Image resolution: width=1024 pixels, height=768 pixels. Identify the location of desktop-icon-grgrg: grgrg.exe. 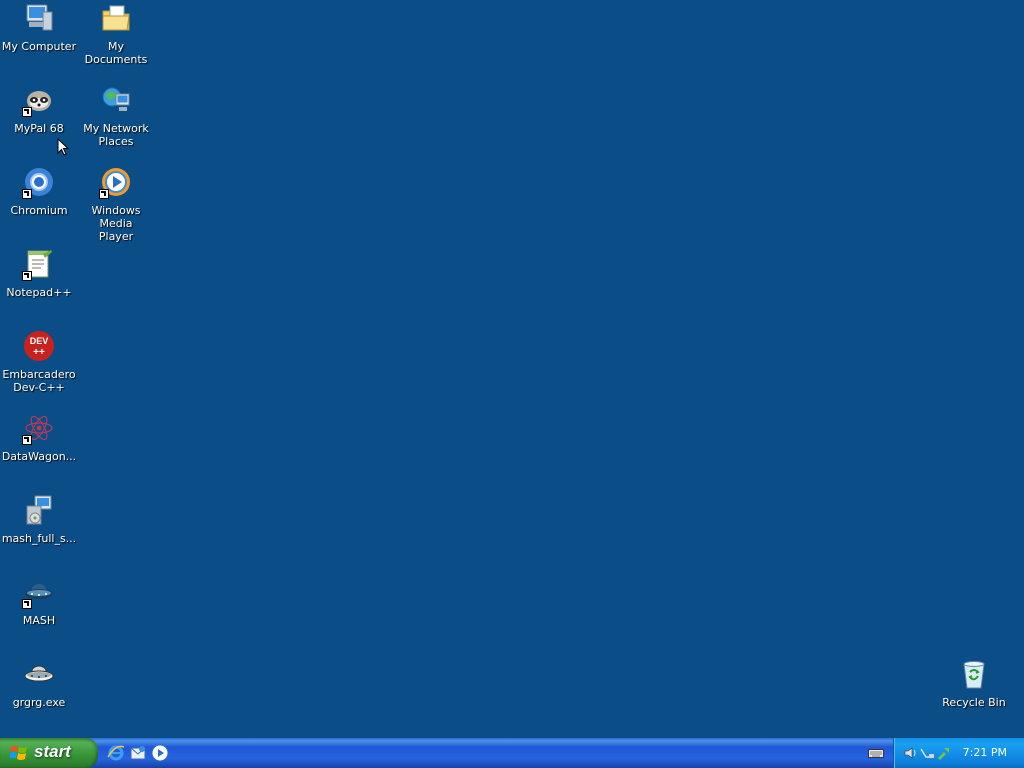
(39, 683).